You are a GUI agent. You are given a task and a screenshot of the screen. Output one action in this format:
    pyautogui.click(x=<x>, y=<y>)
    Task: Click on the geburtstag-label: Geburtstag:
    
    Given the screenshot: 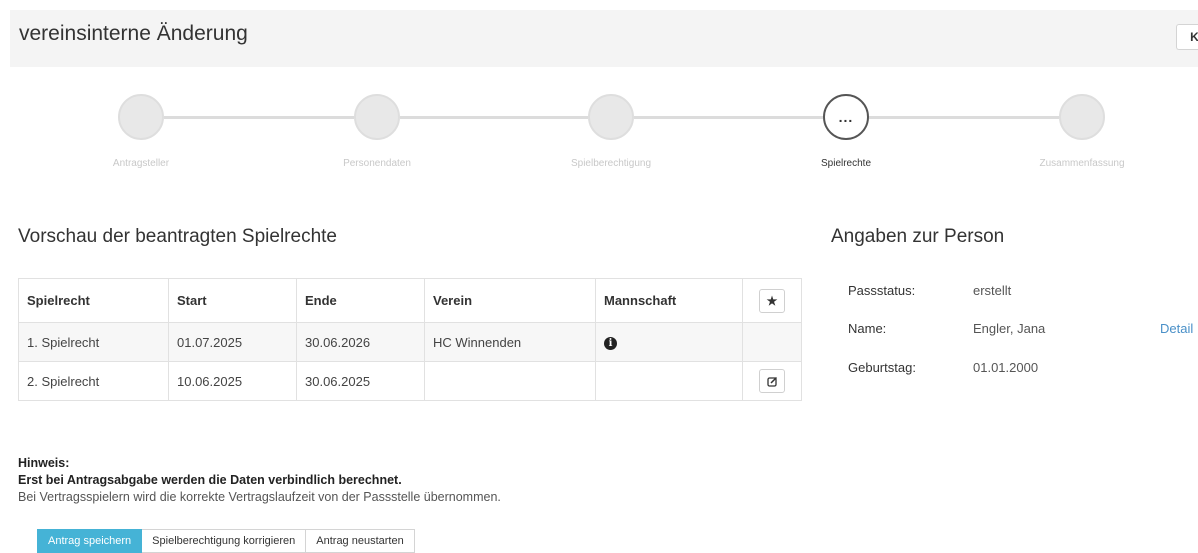 What is the action you would take?
    pyautogui.click(x=882, y=367)
    